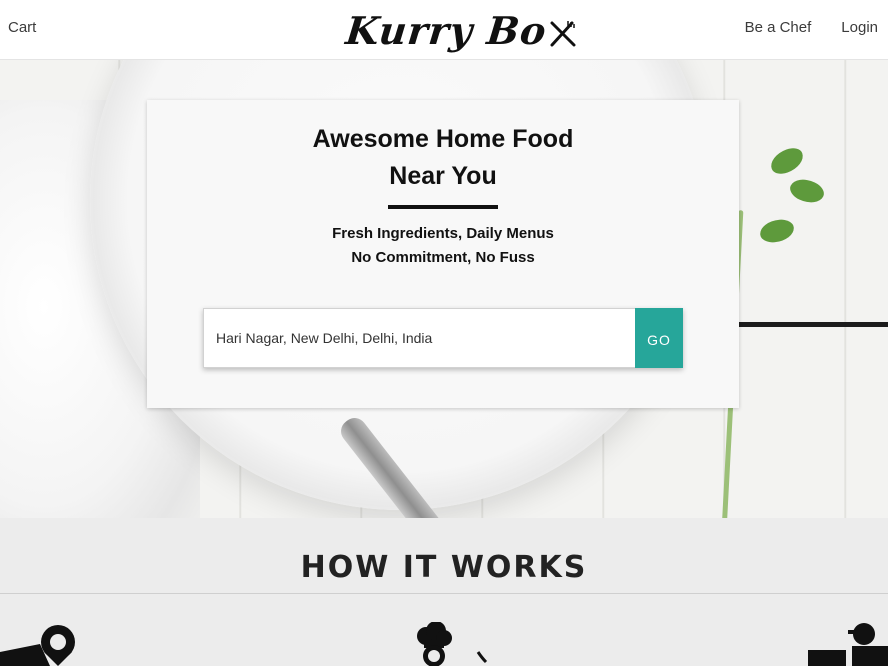  What do you see at coordinates (848, 644) in the screenshot?
I see `delivery-icon` at bounding box center [848, 644].